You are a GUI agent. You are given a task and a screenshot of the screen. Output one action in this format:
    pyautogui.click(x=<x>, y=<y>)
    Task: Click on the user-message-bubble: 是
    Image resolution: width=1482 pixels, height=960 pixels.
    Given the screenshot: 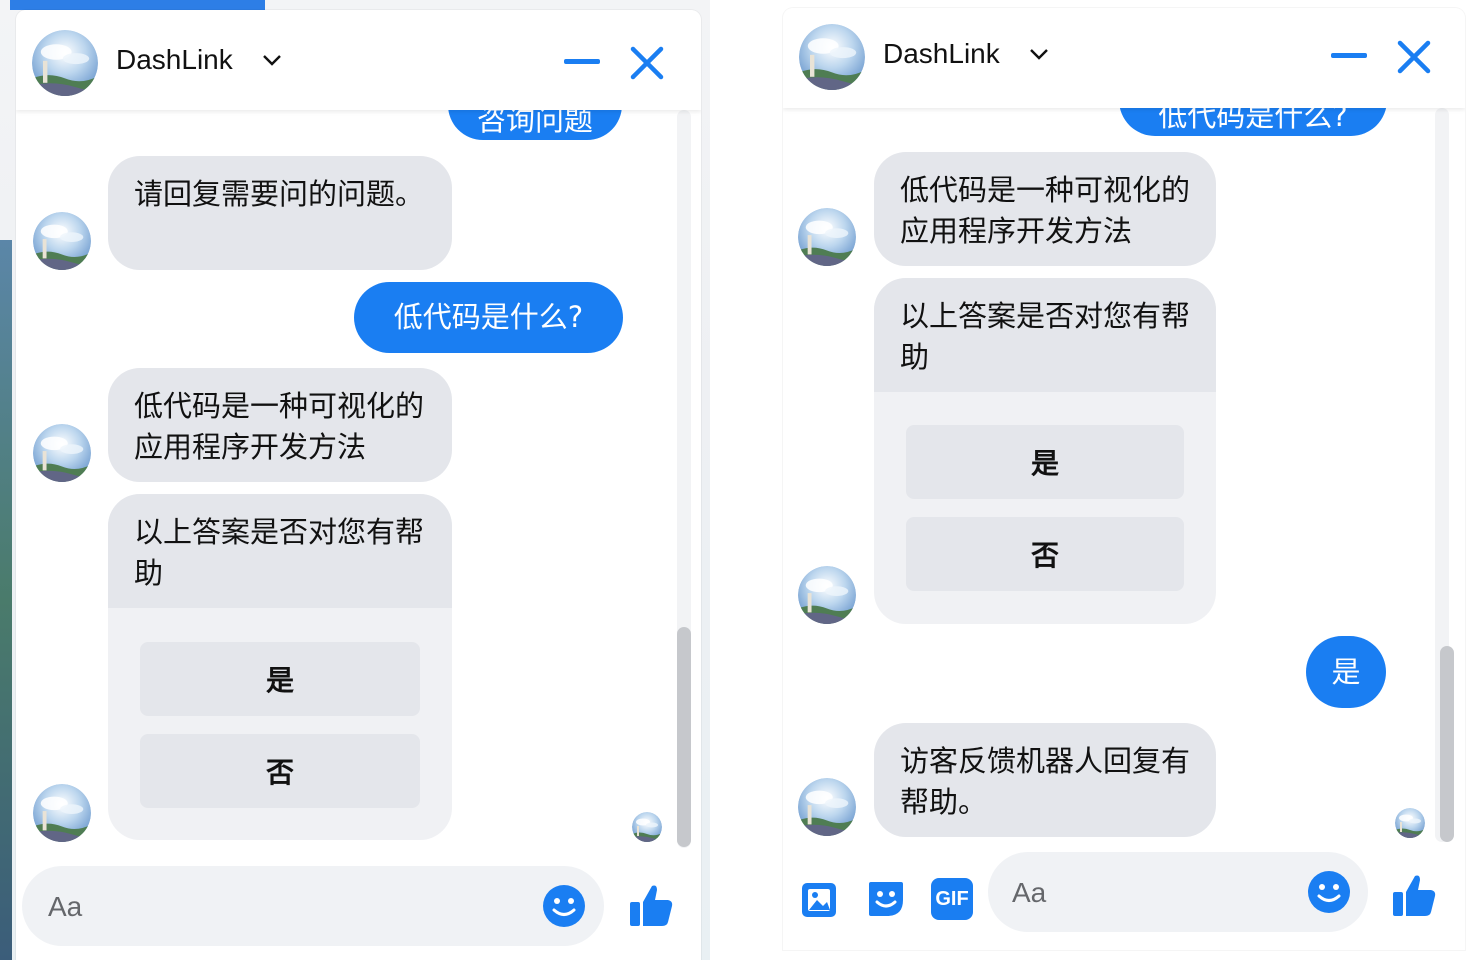 What is the action you would take?
    pyautogui.click(x=1346, y=672)
    